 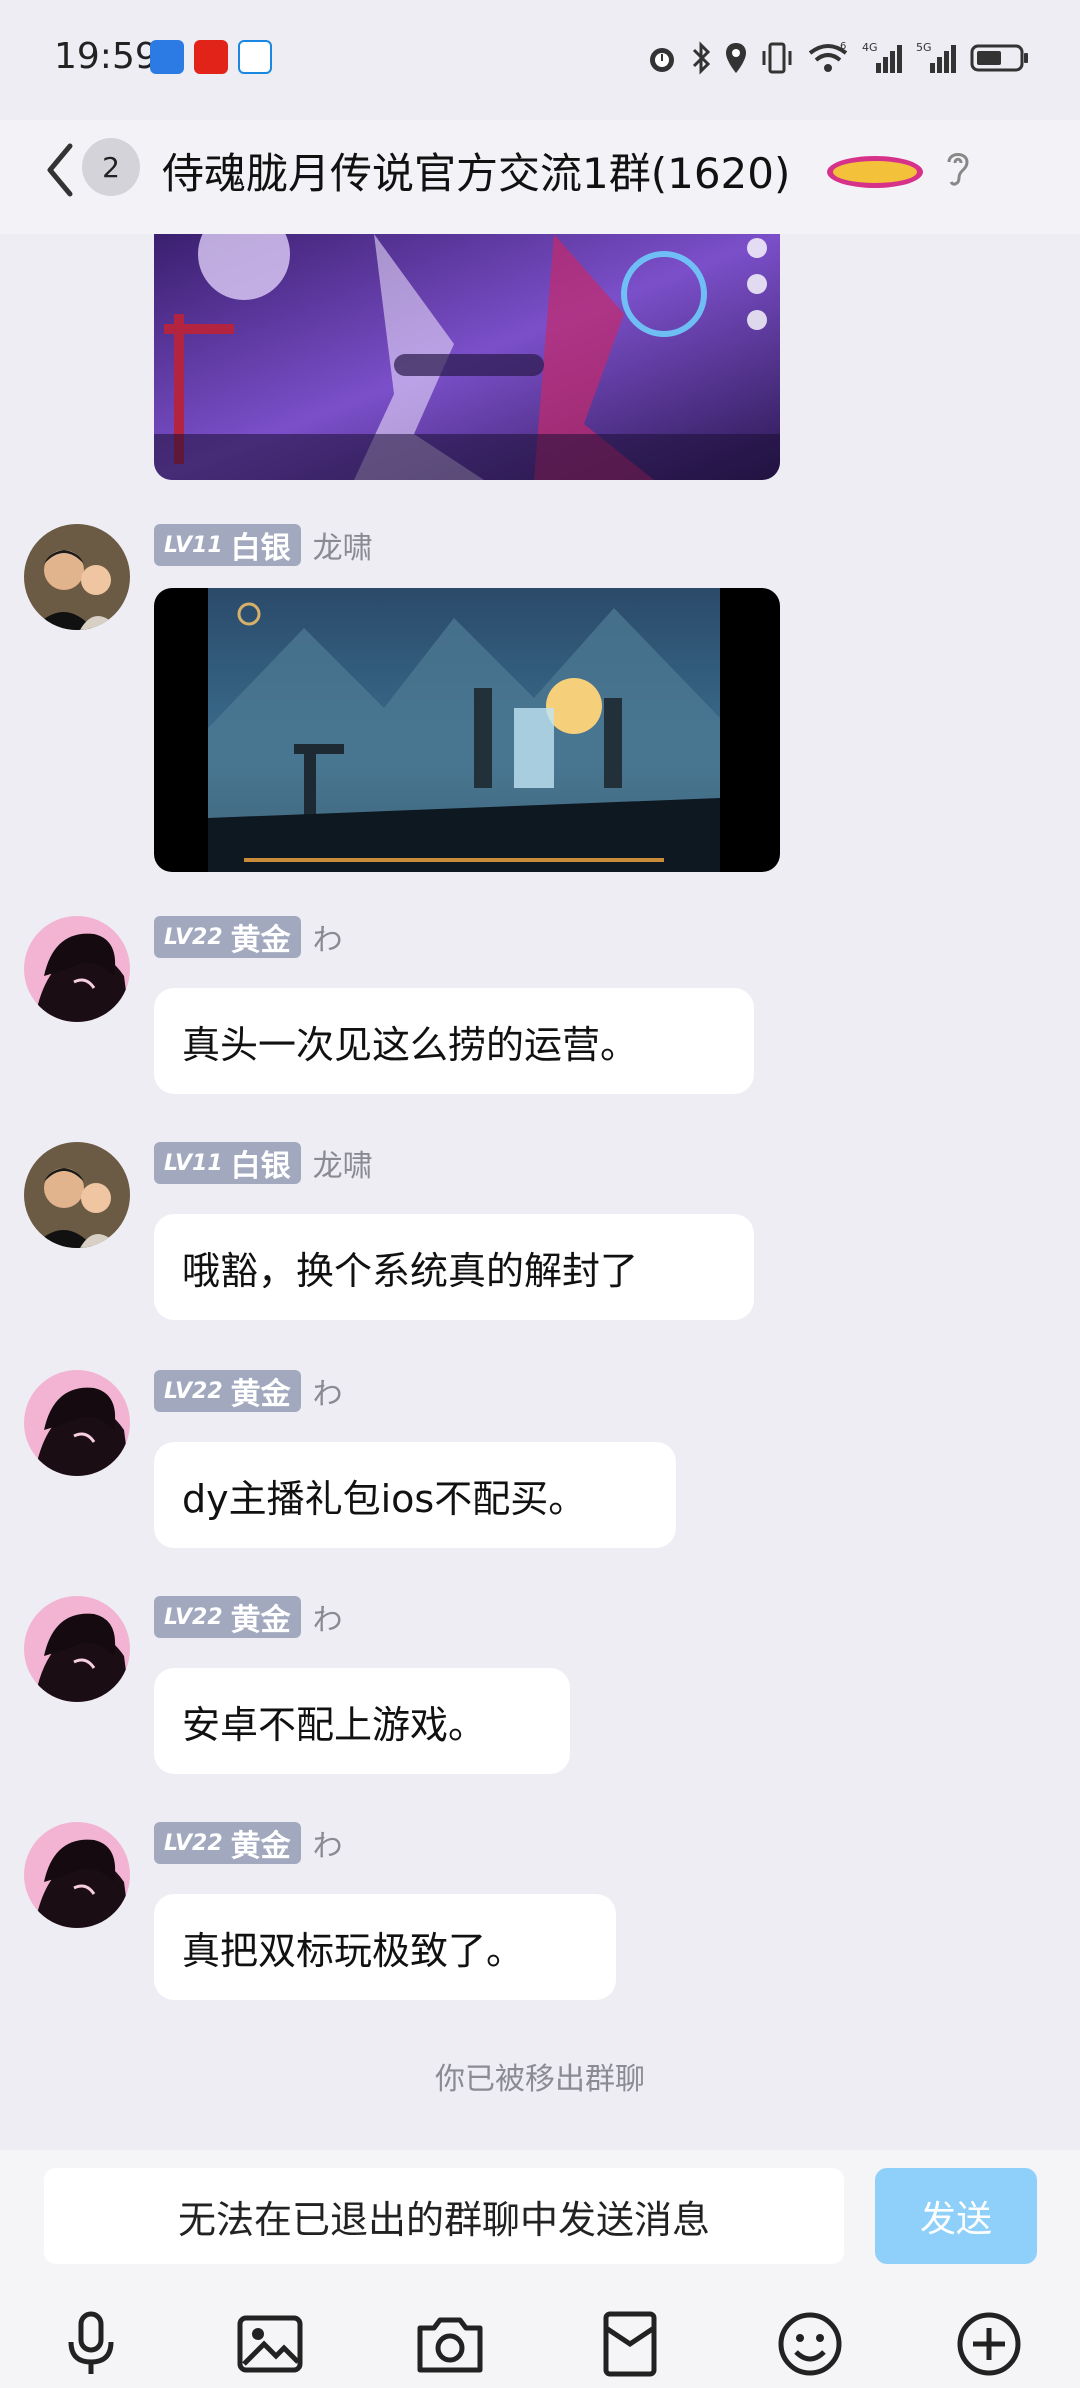 I want to click on app-notification-icon, so click(x=167, y=57).